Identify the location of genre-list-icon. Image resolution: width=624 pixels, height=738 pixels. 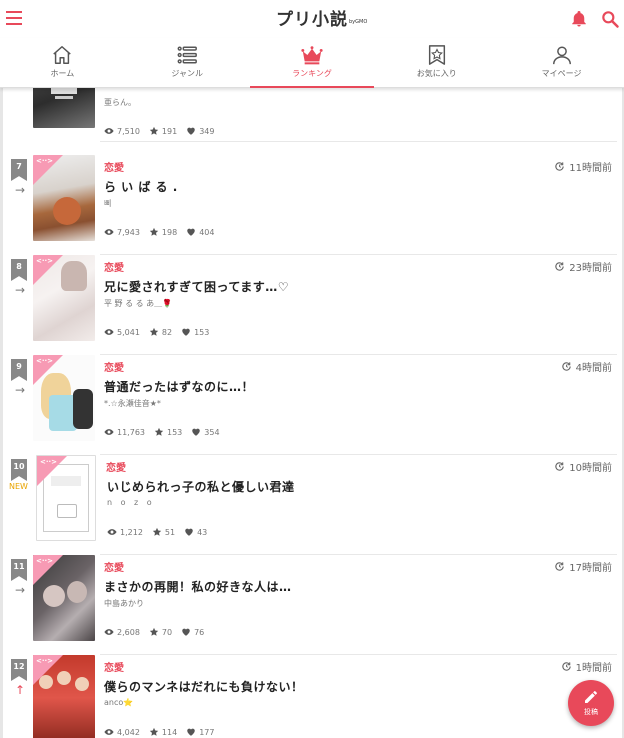
(187, 55).